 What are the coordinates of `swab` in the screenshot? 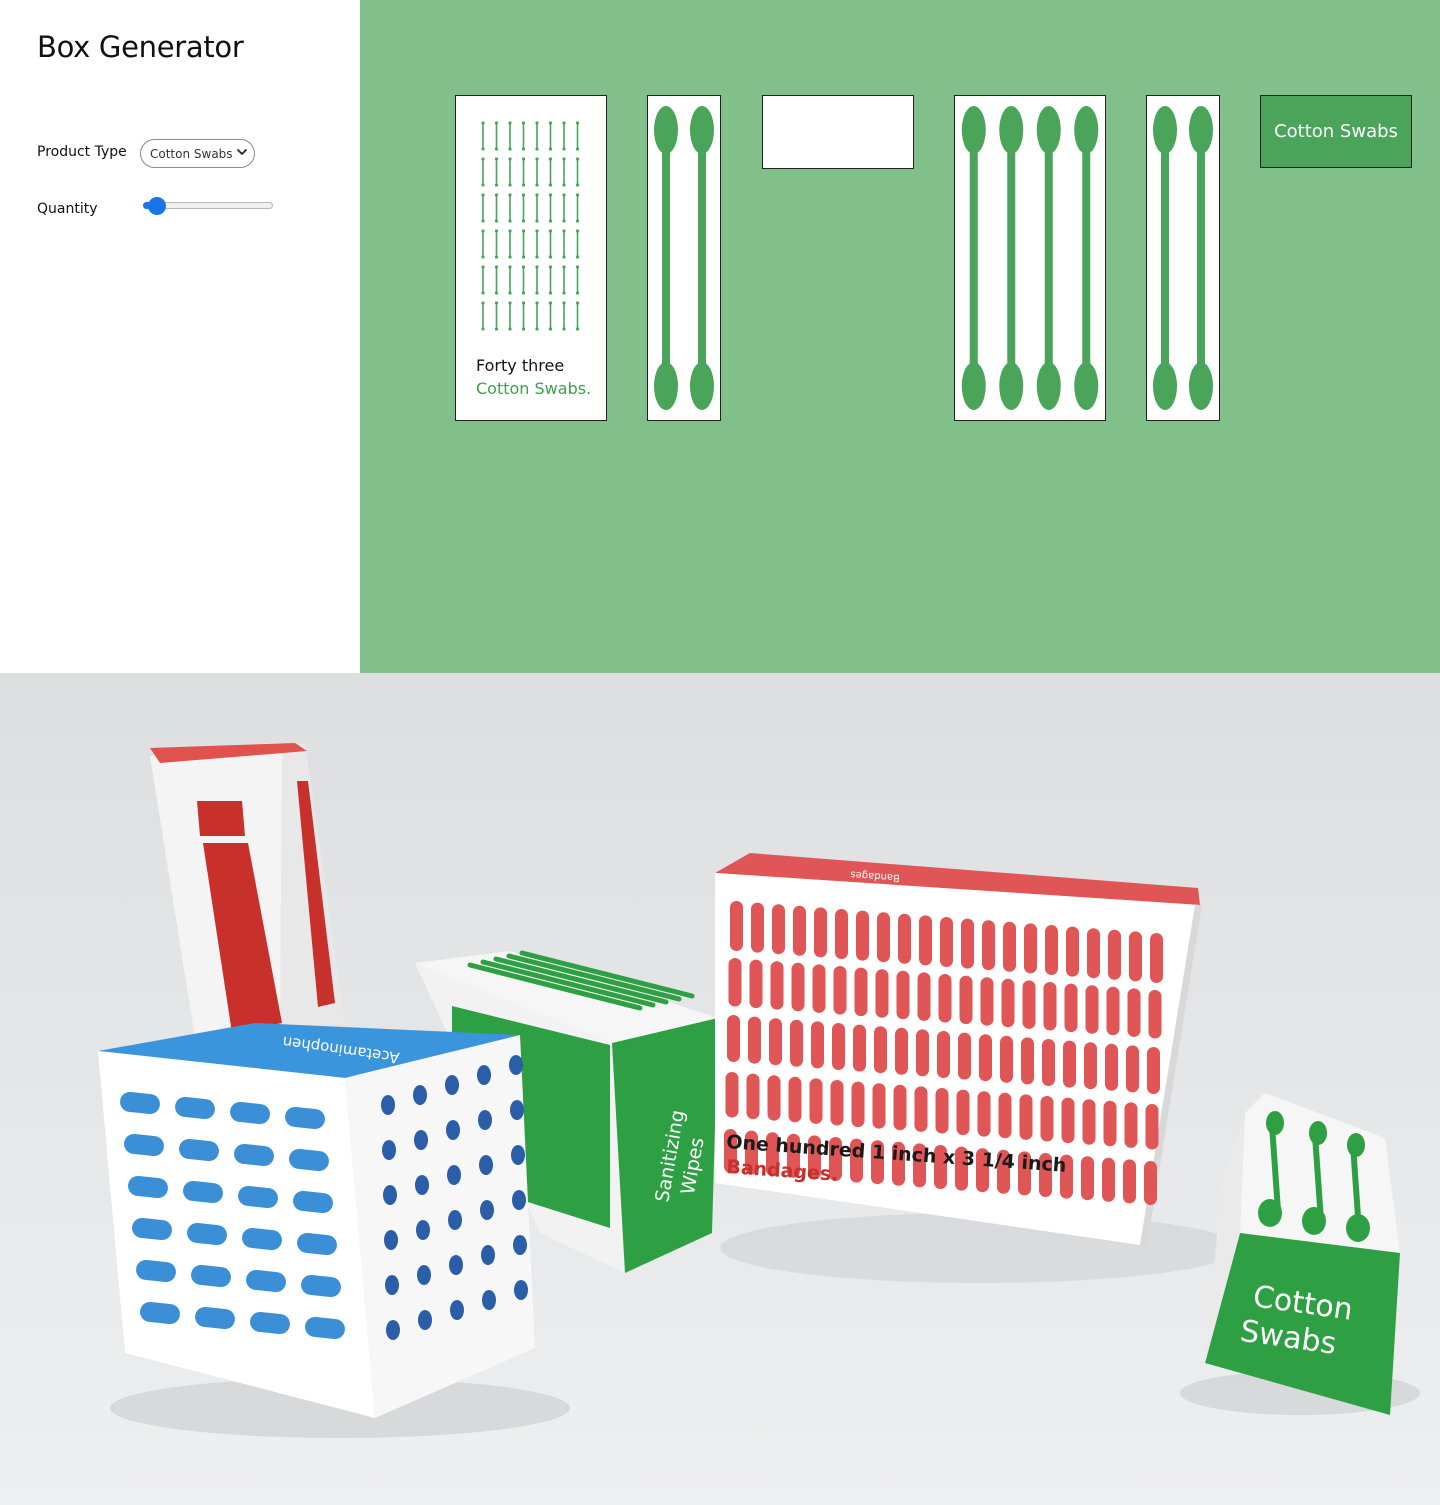 It's located at (973, 258).